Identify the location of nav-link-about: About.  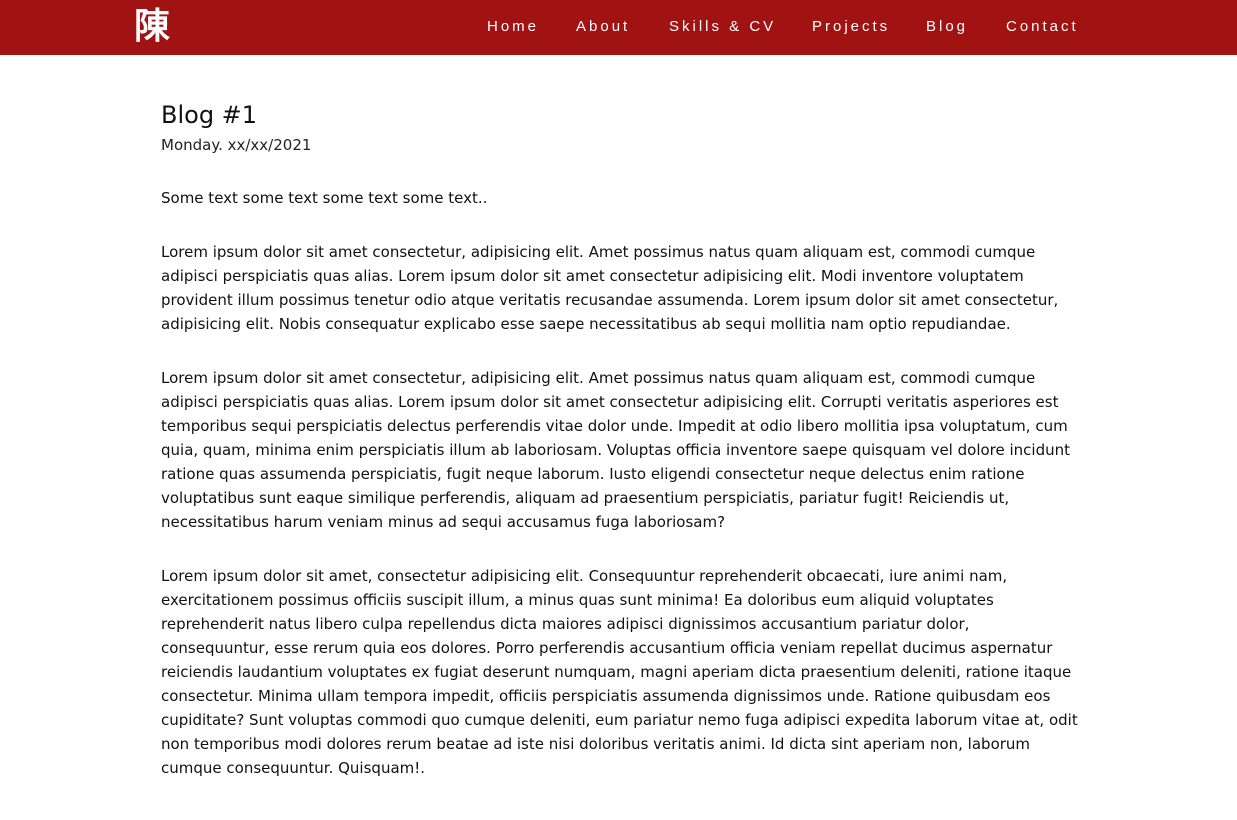
(603, 27).